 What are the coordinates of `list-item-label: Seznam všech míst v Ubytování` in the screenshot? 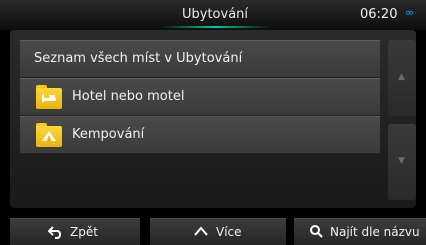 It's located at (138, 58).